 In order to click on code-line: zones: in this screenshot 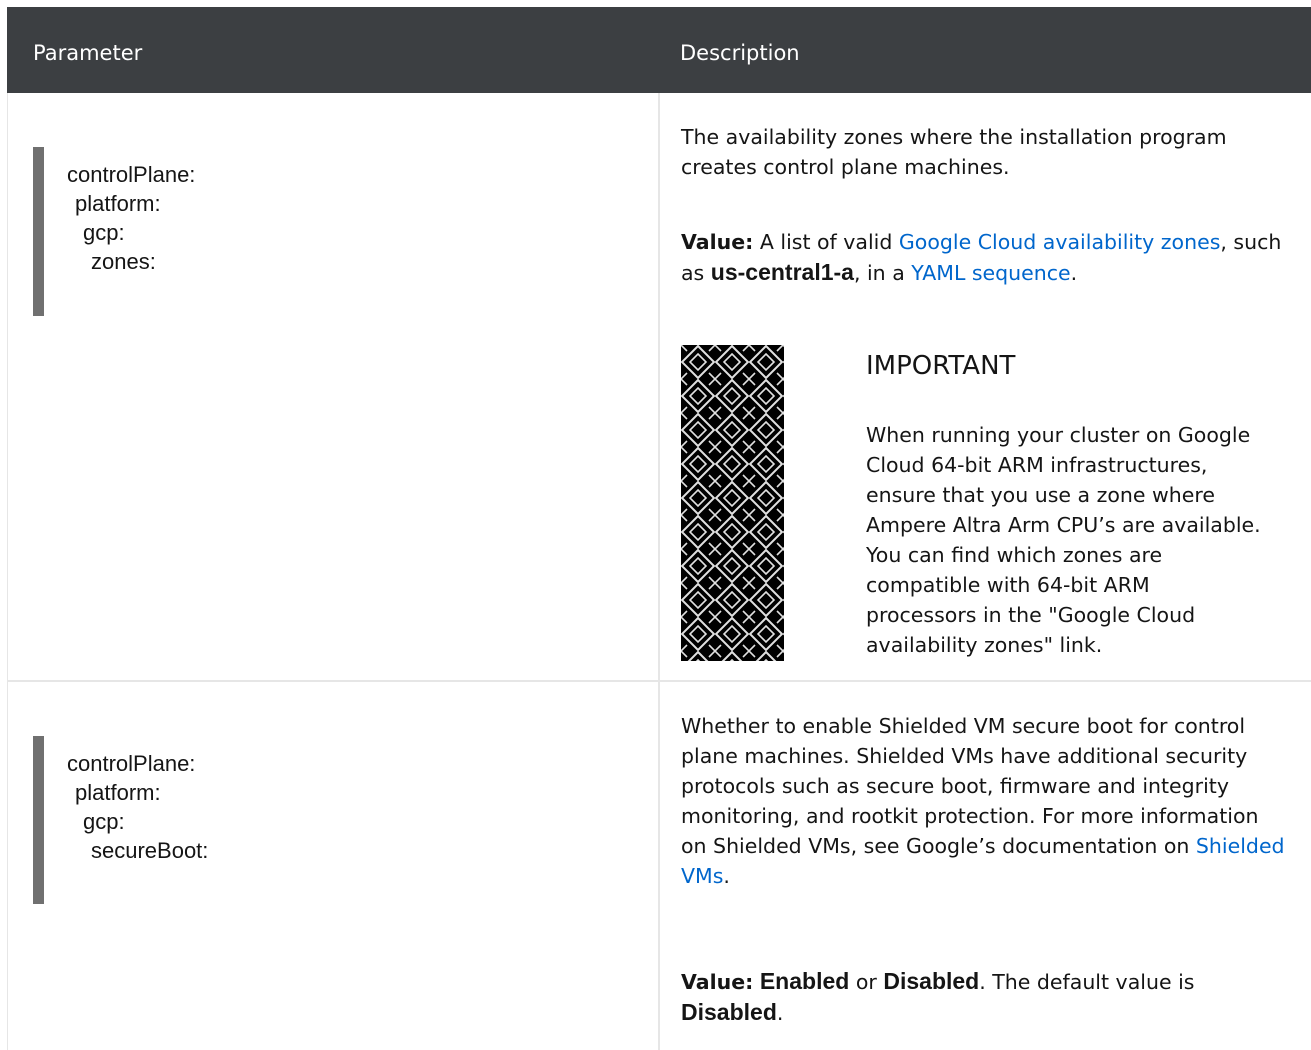, I will do `click(123, 261)`.